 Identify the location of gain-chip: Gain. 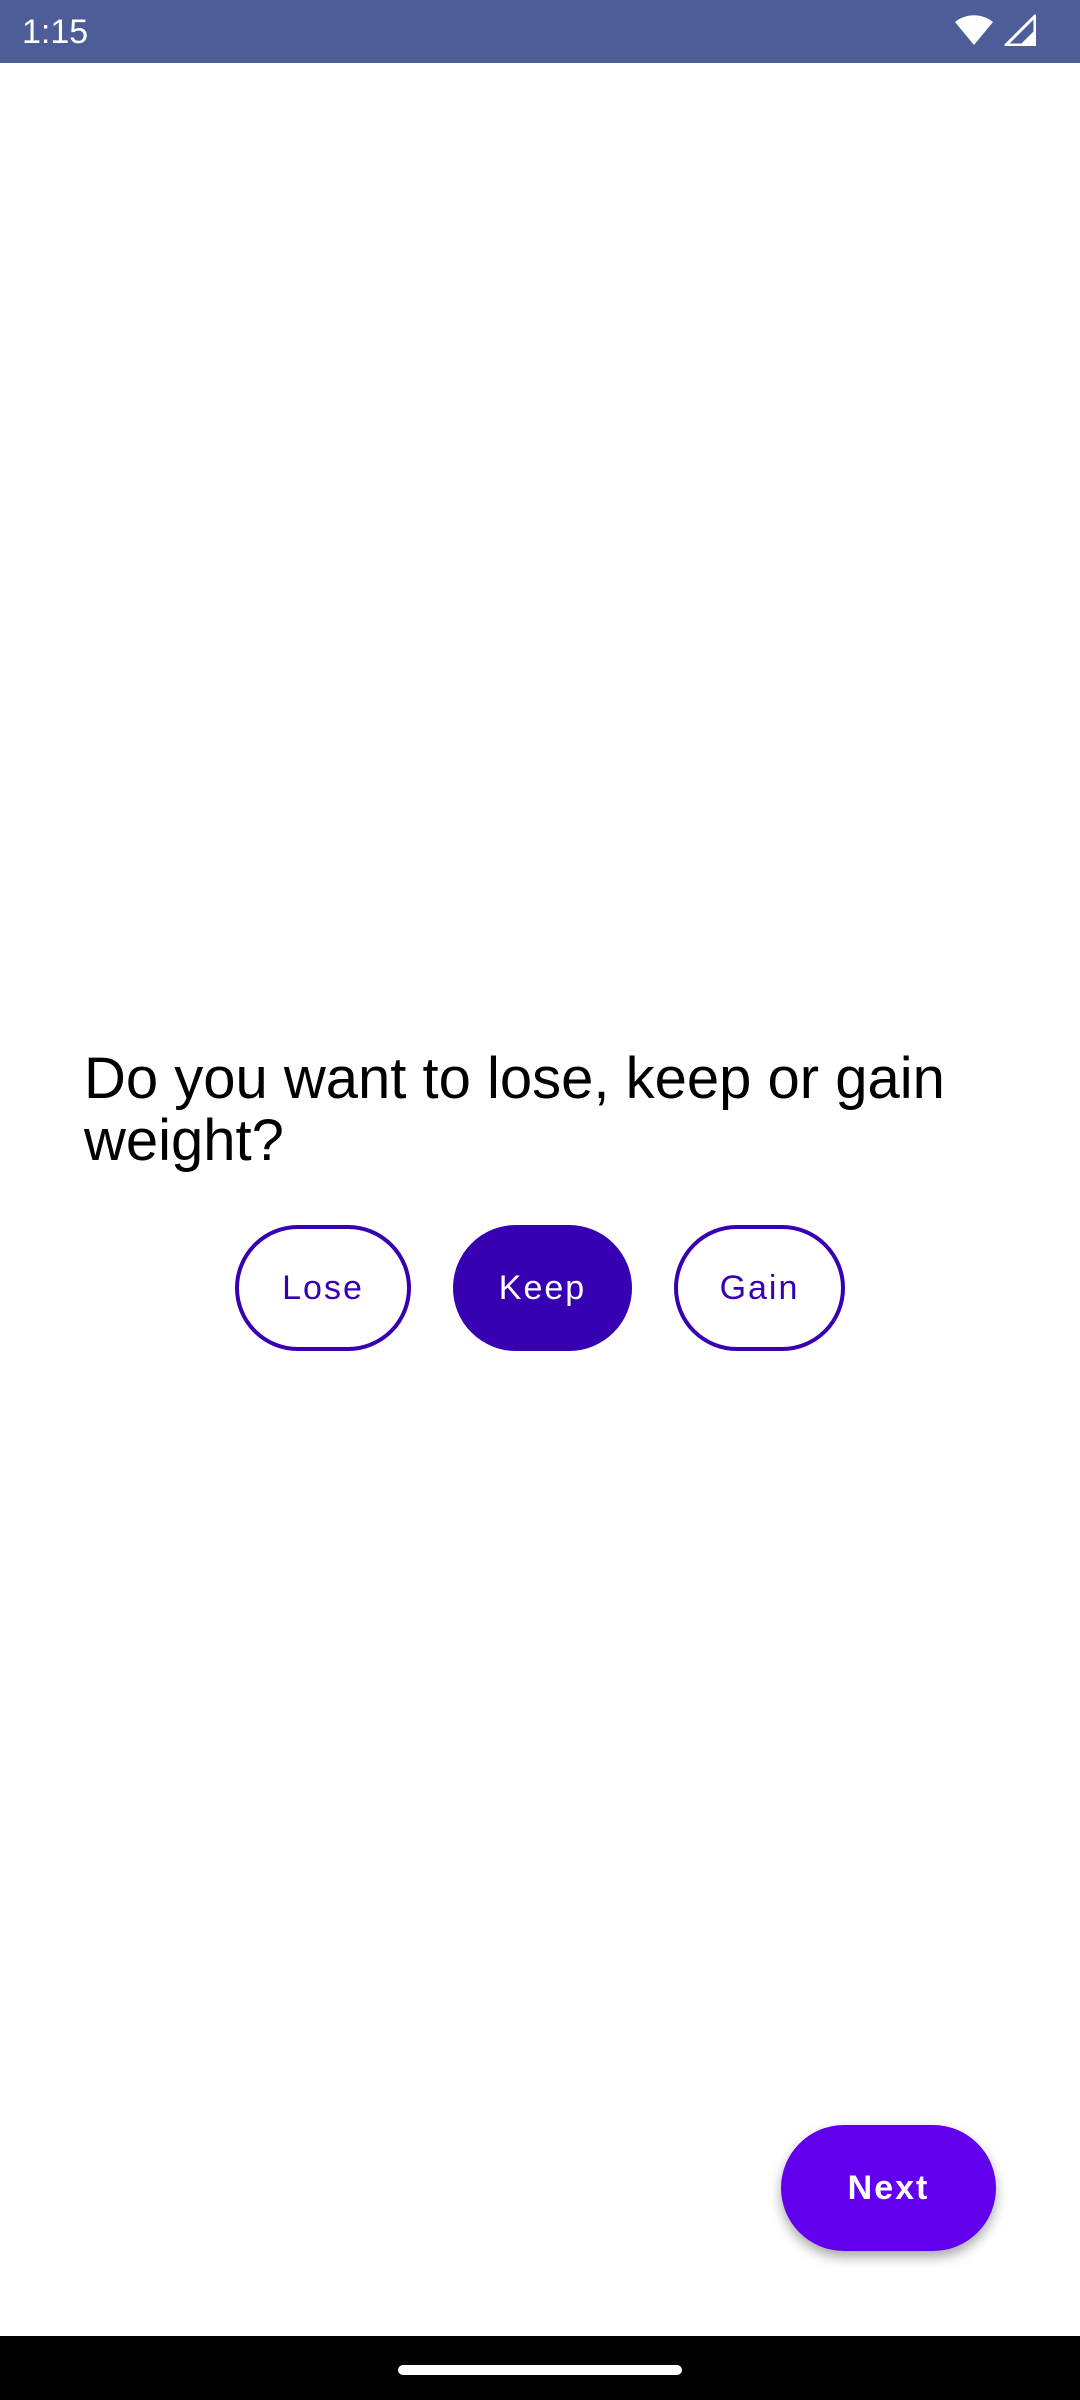
(759, 1288).